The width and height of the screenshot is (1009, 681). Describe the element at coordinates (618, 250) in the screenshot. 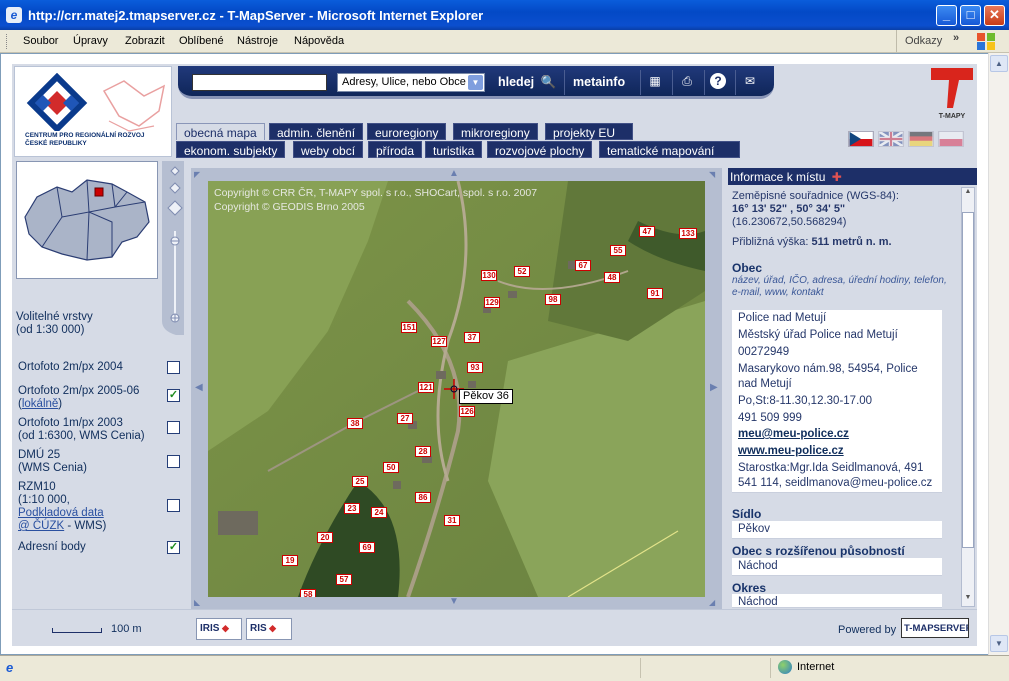

I see `address-point: 55` at that location.